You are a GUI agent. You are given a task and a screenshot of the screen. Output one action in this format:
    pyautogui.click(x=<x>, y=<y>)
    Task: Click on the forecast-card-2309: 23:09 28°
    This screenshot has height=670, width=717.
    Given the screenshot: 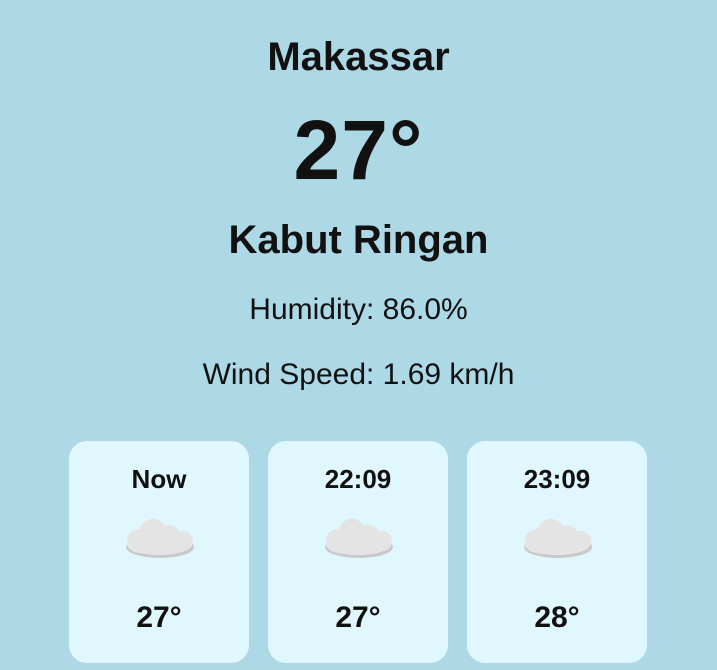 What is the action you would take?
    pyautogui.click(x=557, y=552)
    